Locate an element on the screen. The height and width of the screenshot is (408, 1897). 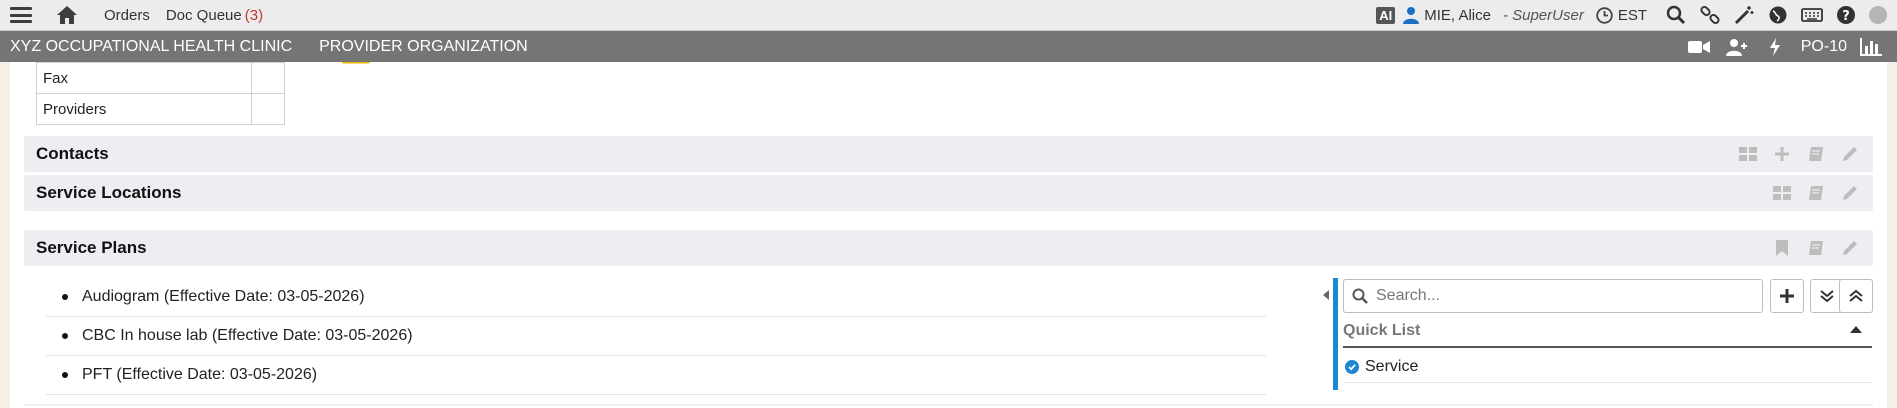
plus-icon is located at coordinates (1787, 296).